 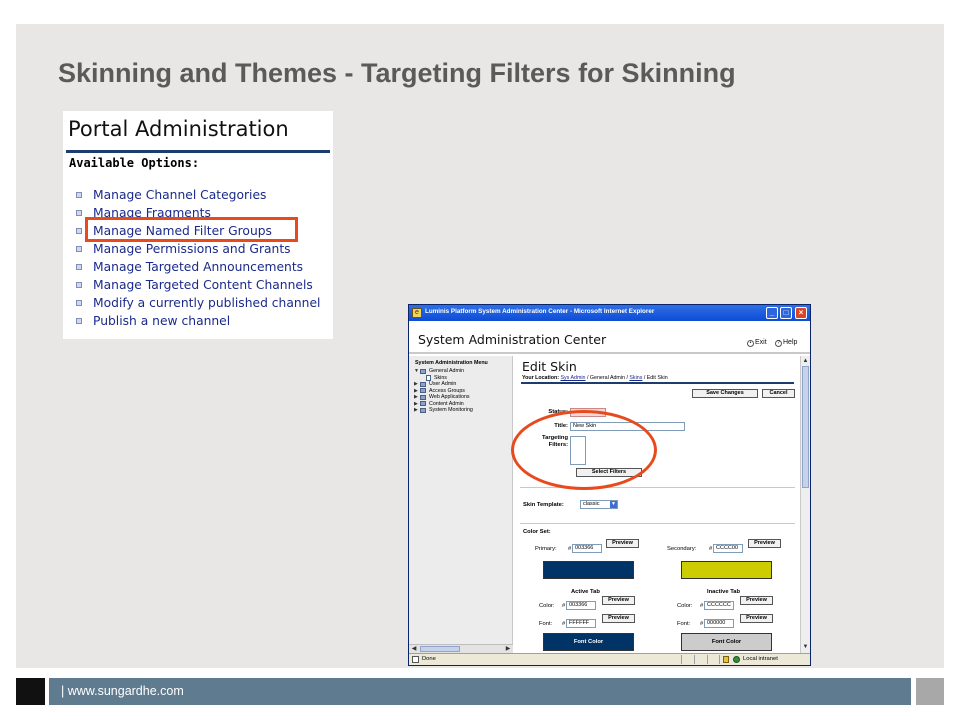 I want to click on inactive-font-preview-button: Preview, so click(x=756, y=618).